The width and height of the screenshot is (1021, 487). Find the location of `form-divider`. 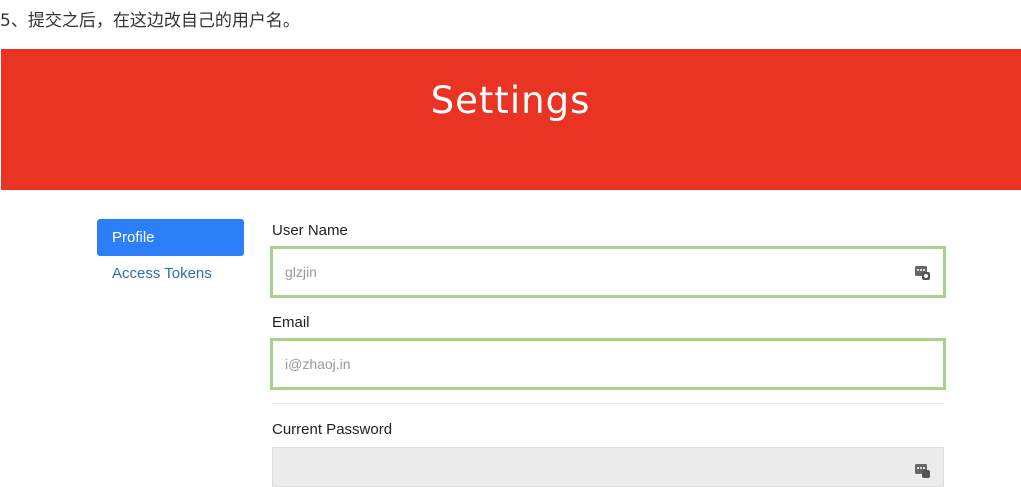

form-divider is located at coordinates (608, 403).